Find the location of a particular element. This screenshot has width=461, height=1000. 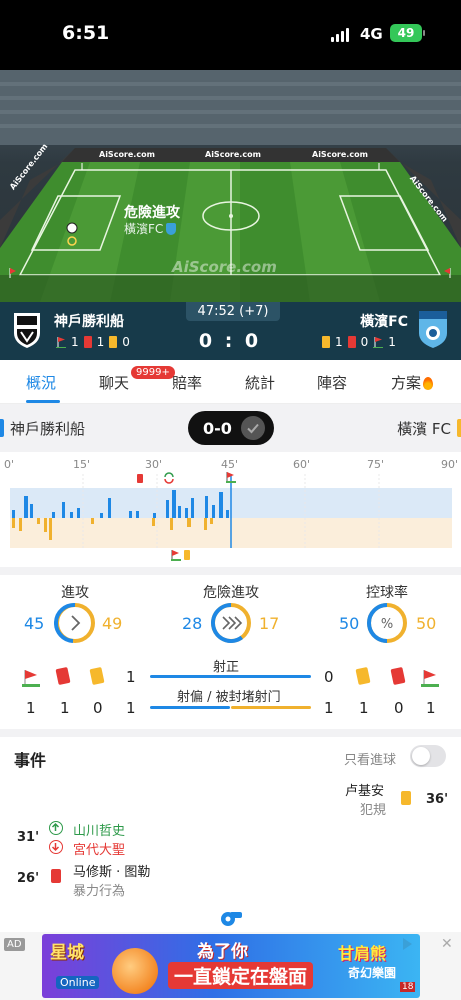

home-crest-icon is located at coordinates (27, 330).